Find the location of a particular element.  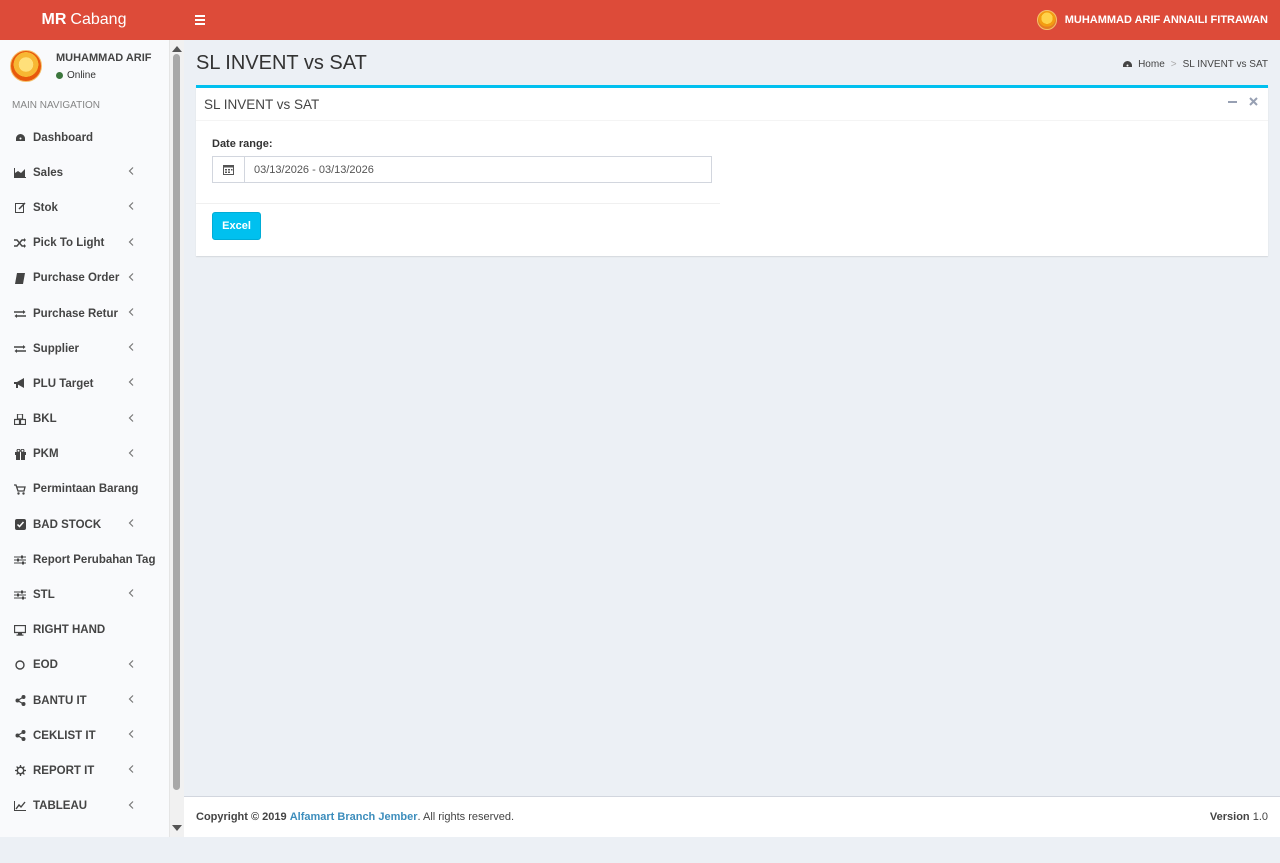

date-addon is located at coordinates (229, 169).